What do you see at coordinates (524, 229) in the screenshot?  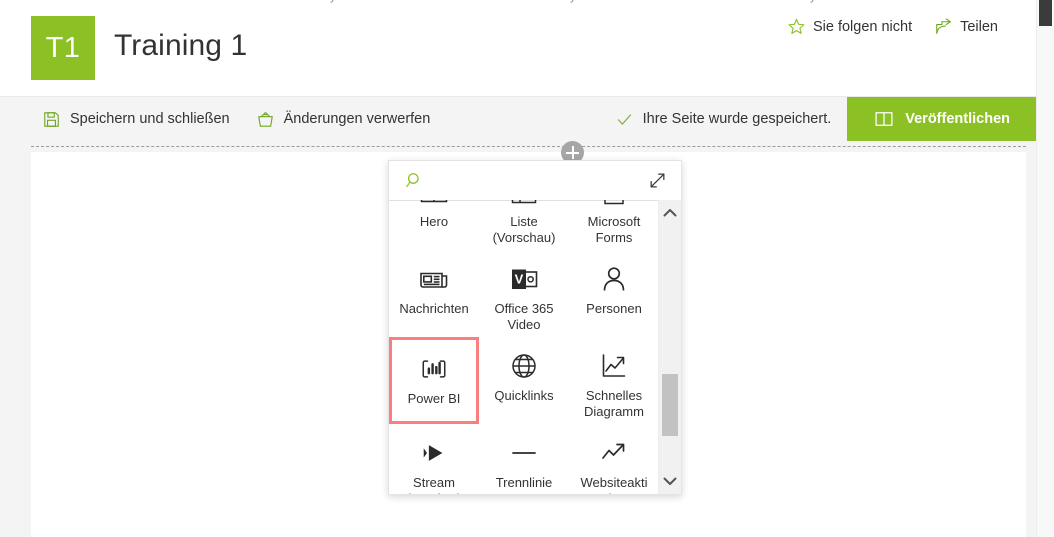 I see `webpart-tile-label: Liste (Vorschau)` at bounding box center [524, 229].